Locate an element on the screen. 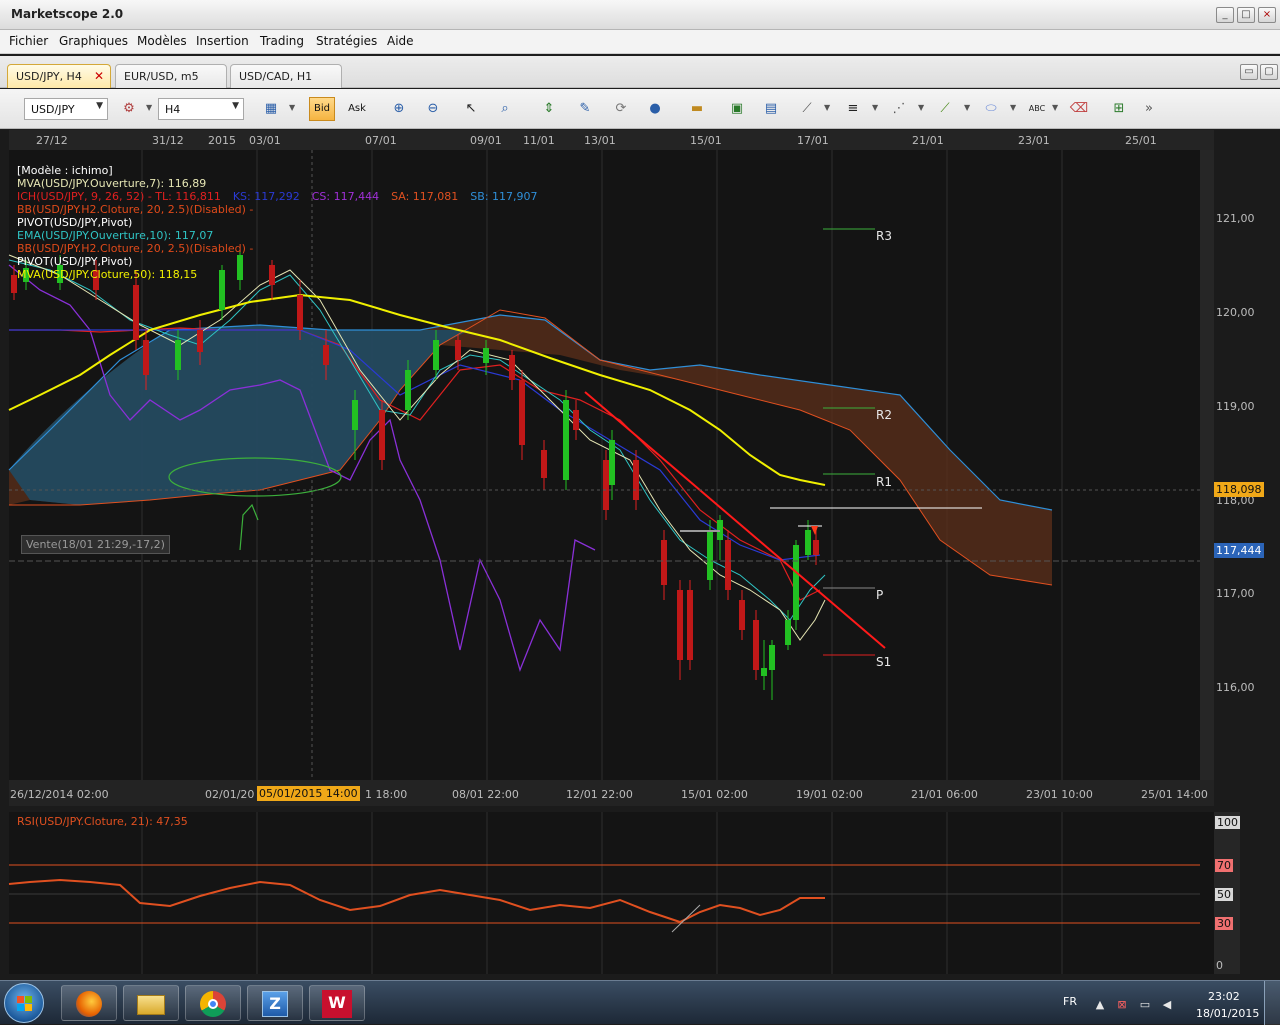 This screenshot has height=1025, width=1280. menu-aide: Aide is located at coordinates (400, 41).